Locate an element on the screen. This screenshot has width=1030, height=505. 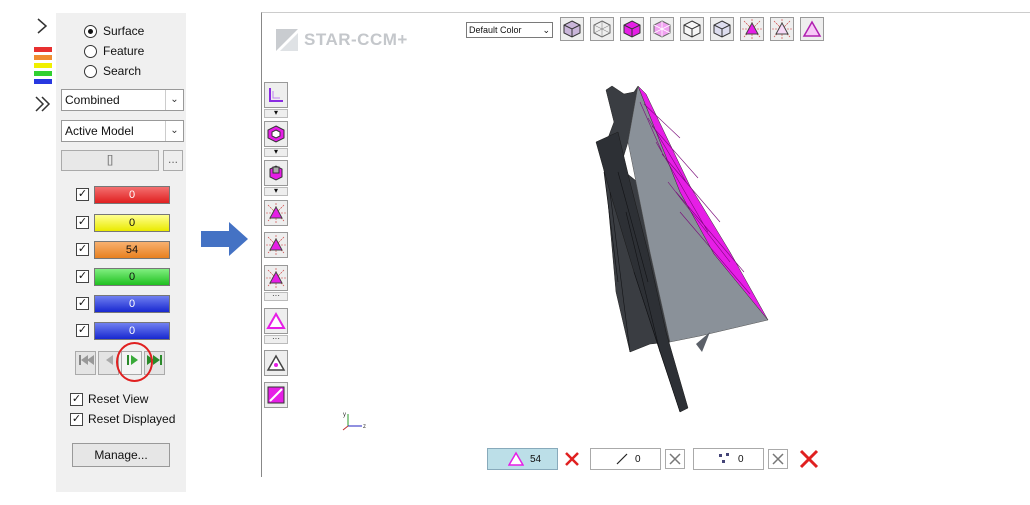
triangle-tool-2-icon is located at coordinates (276, 245).